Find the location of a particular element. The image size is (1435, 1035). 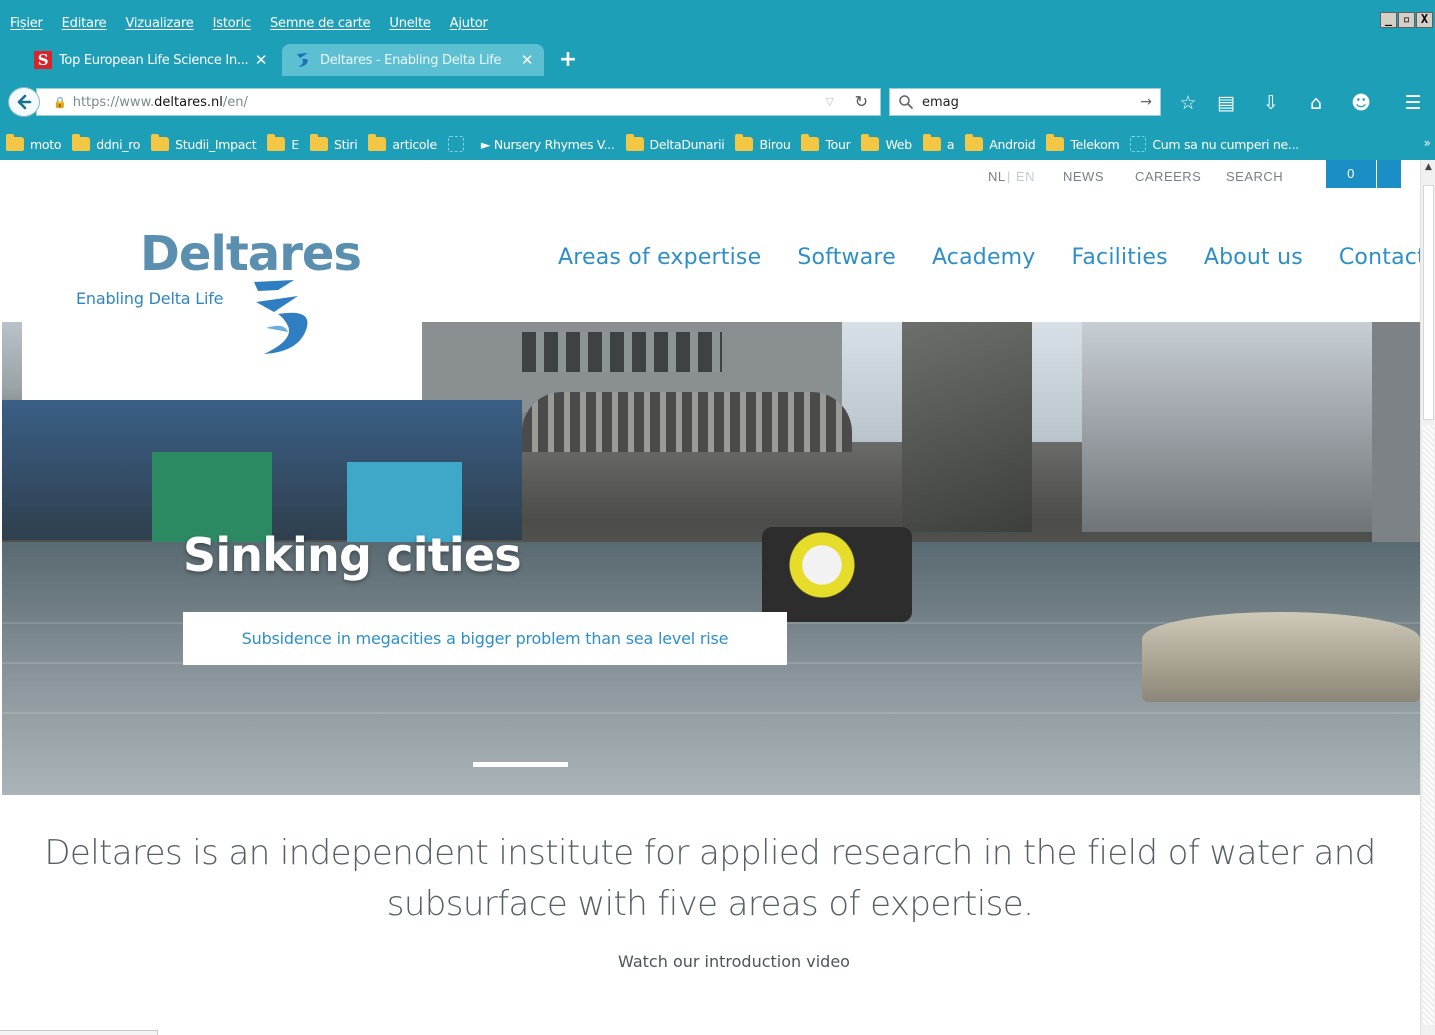

cart-button: 0 is located at coordinates (1351, 174).